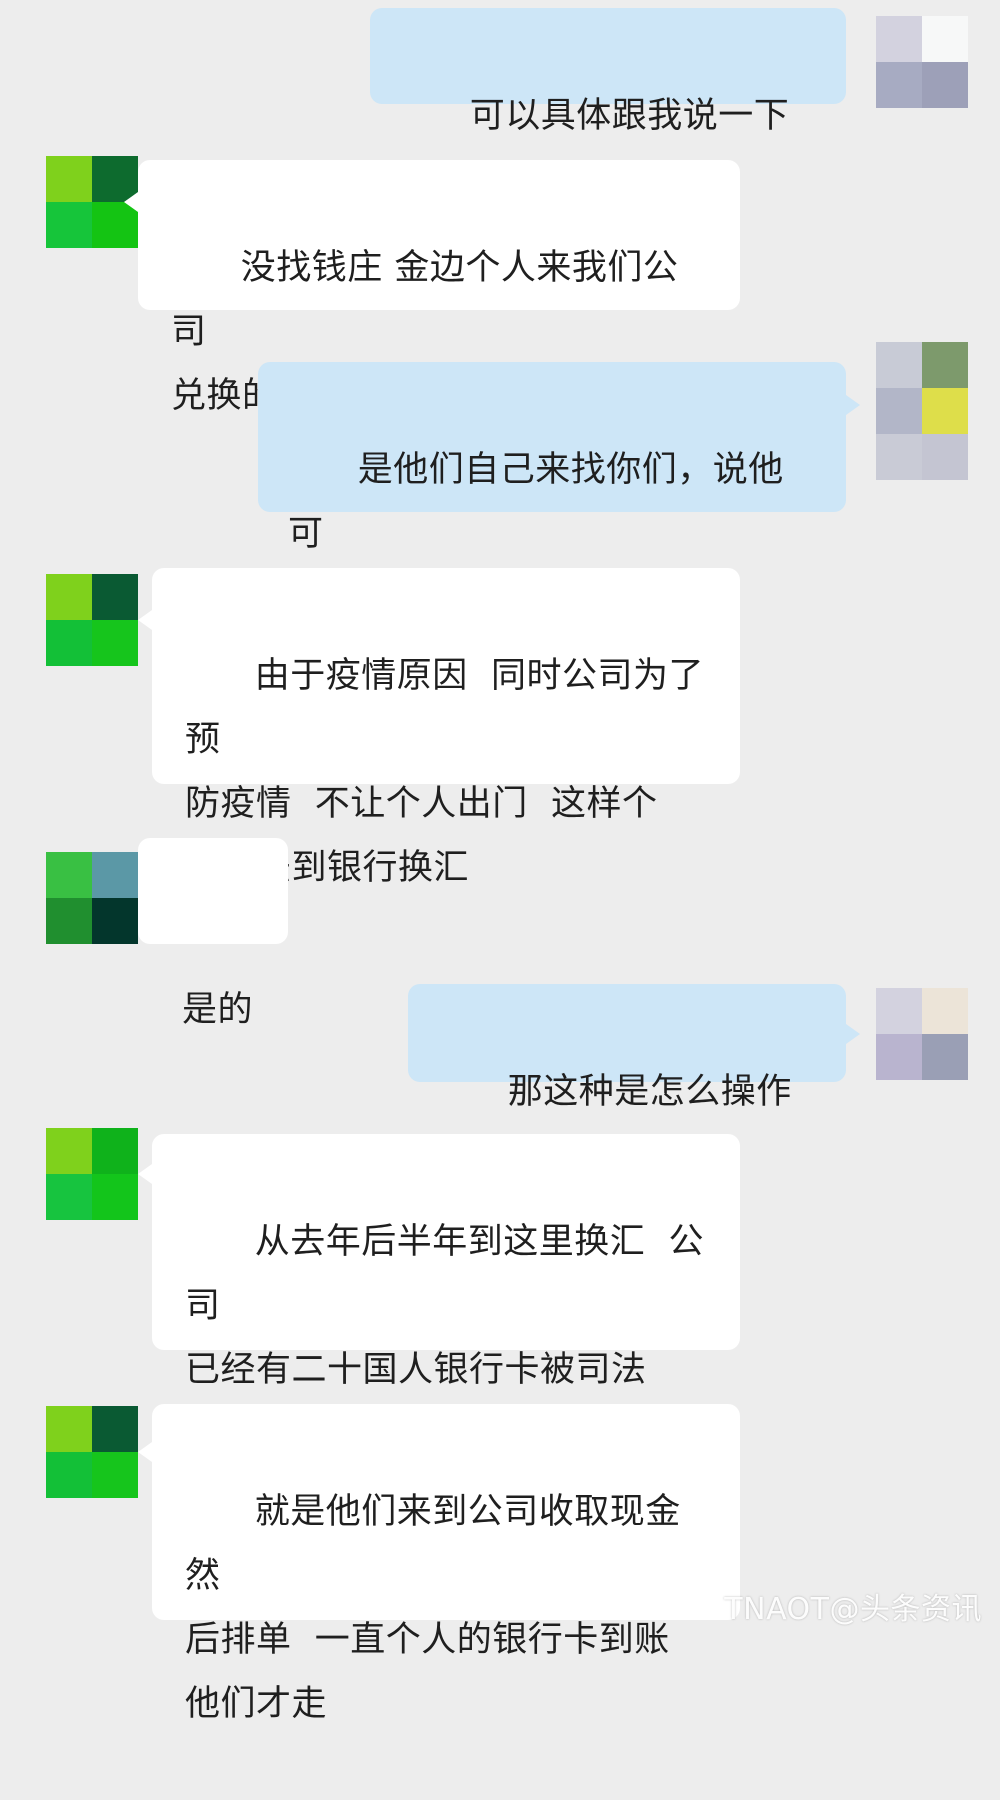 The image size is (1000, 1800). I want to click on message-bubble: 没找钱庄 金边个人来我们公司 兑换的, so click(439, 288).